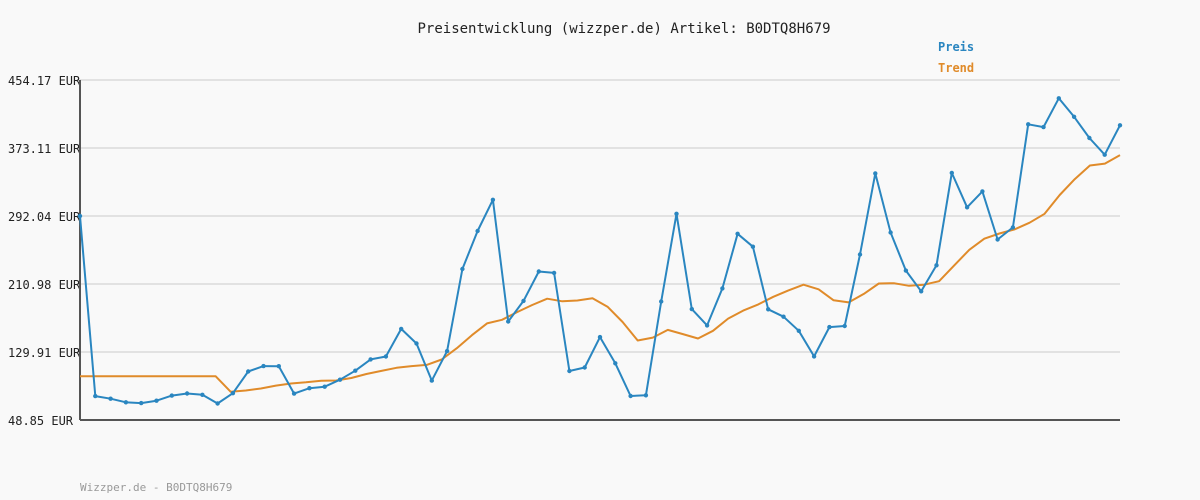 The image size is (1200, 500). Describe the element at coordinates (956, 47) in the screenshot. I see `legend-preis: Preis` at that location.